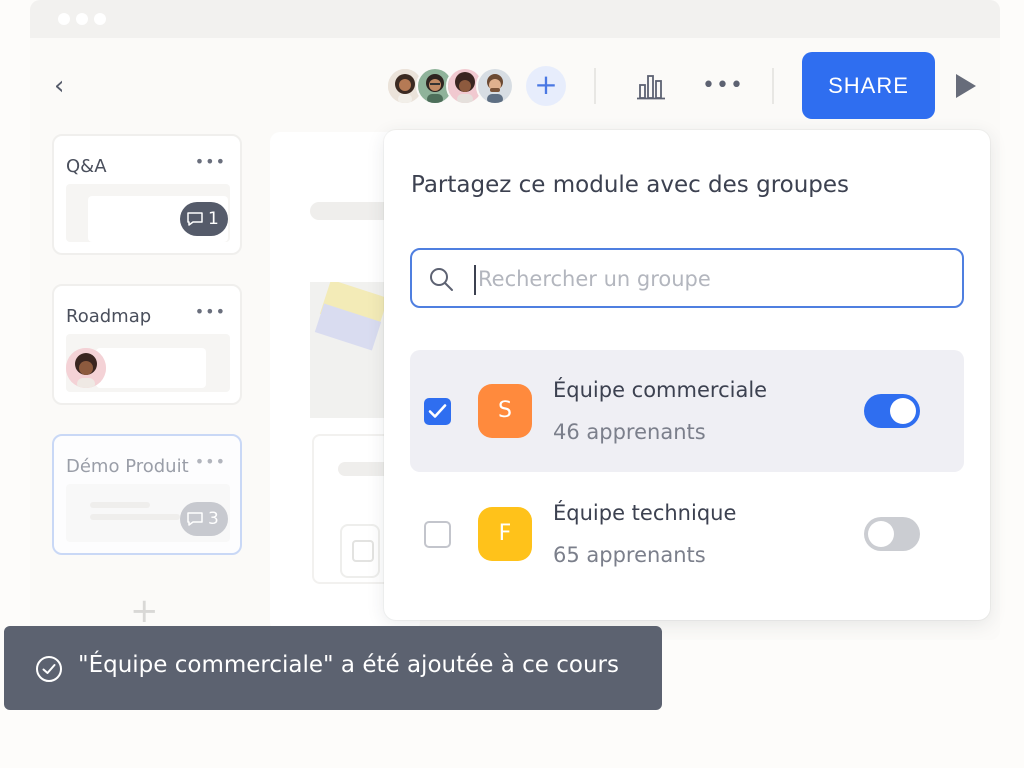 This screenshot has height=768, width=1024. I want to click on group-name: Équipe commerciale, so click(660, 390).